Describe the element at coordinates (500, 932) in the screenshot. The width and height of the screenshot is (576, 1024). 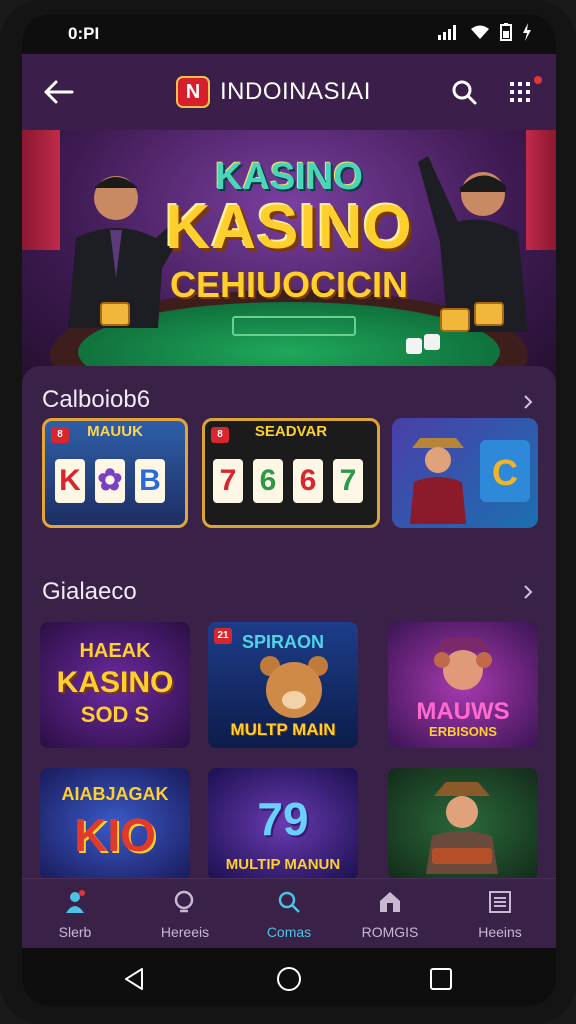
I see `nav-label: Heeins` at that location.